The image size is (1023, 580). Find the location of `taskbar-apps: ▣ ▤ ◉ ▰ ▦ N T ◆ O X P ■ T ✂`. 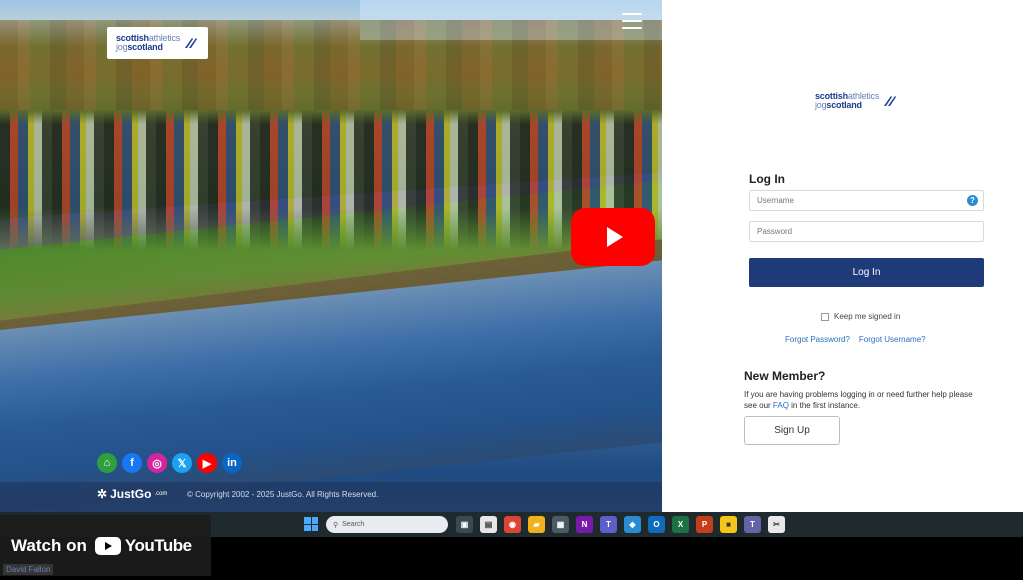

taskbar-apps: ▣ ▤ ◉ ▰ ▦ N T ◆ O X P ■ T ✂ is located at coordinates (620, 524).